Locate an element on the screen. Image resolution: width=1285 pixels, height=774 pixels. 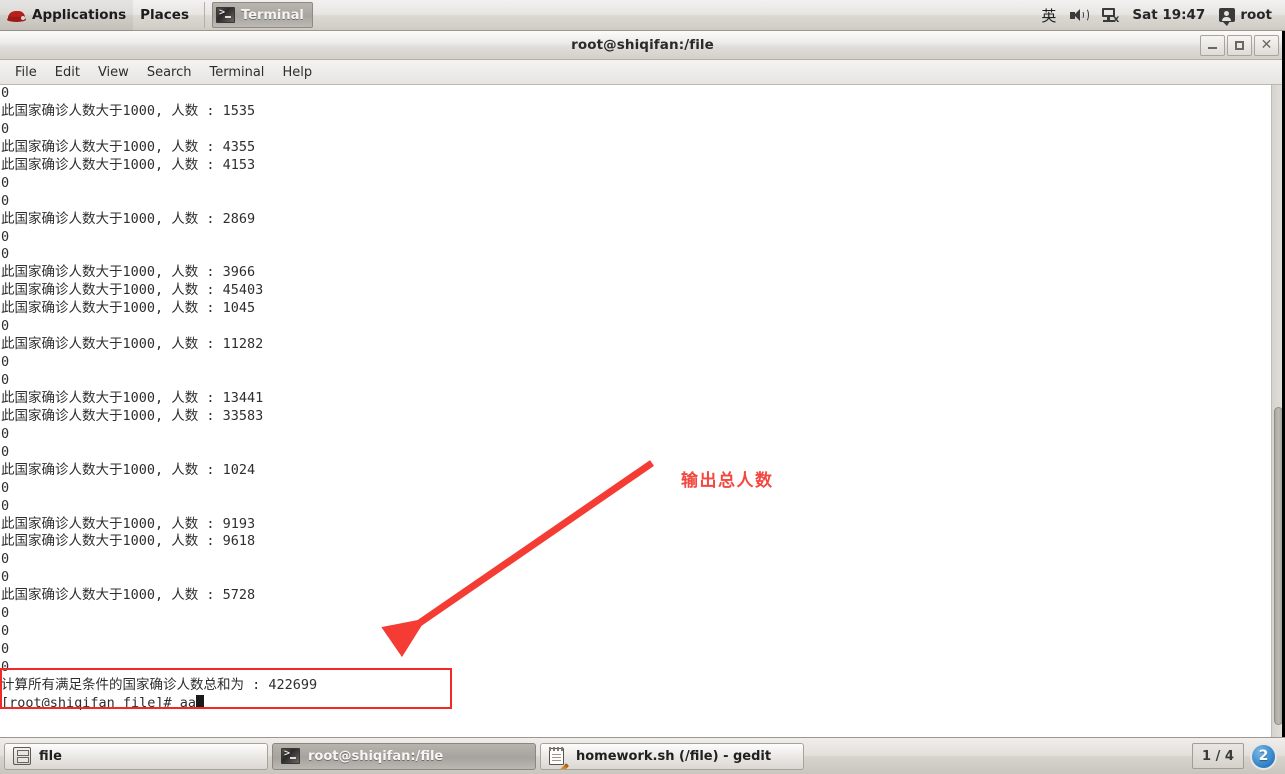
redhat-logo-icon is located at coordinates (16, 15).